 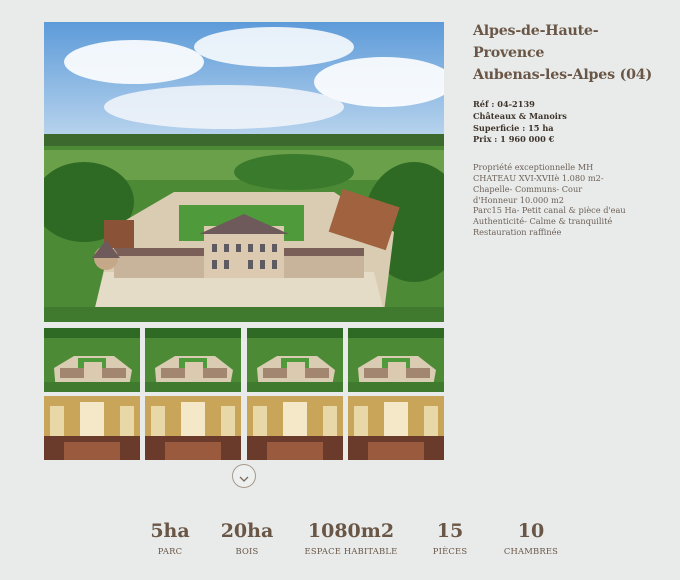 What do you see at coordinates (531, 551) in the screenshot?
I see `stat-label: CHAMBRES` at bounding box center [531, 551].